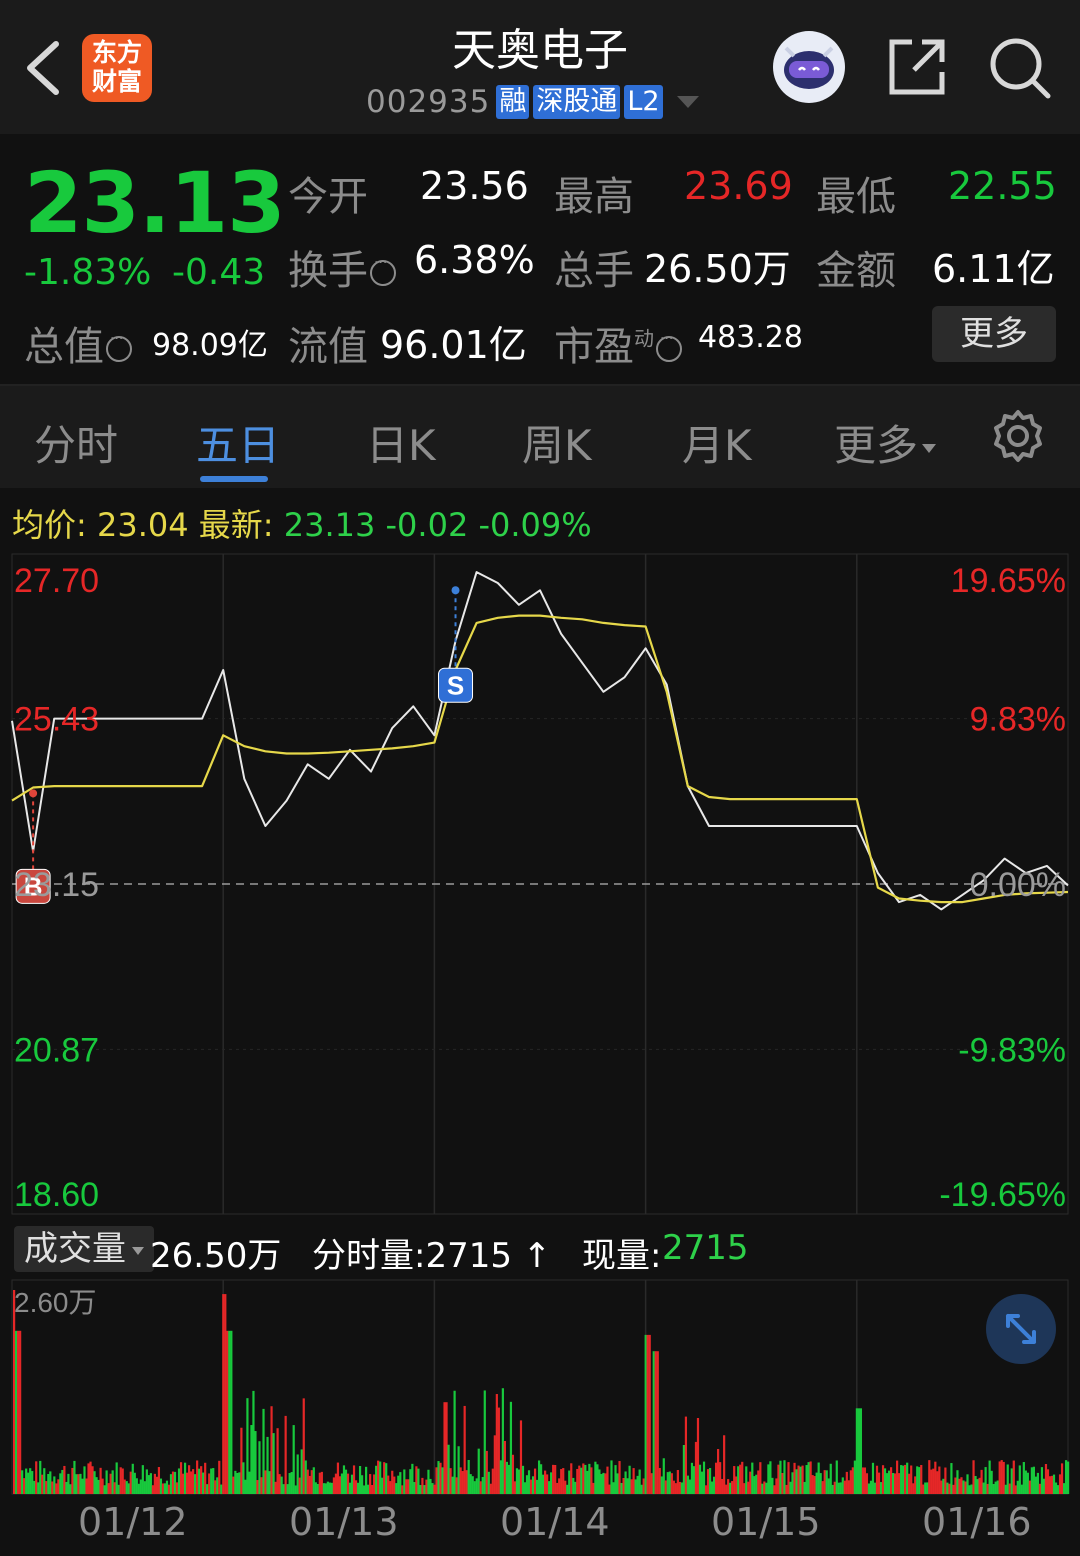 This screenshot has height=1556, width=1080. What do you see at coordinates (885, 442) in the screenshot?
I see `tab-more: 更多` at bounding box center [885, 442].